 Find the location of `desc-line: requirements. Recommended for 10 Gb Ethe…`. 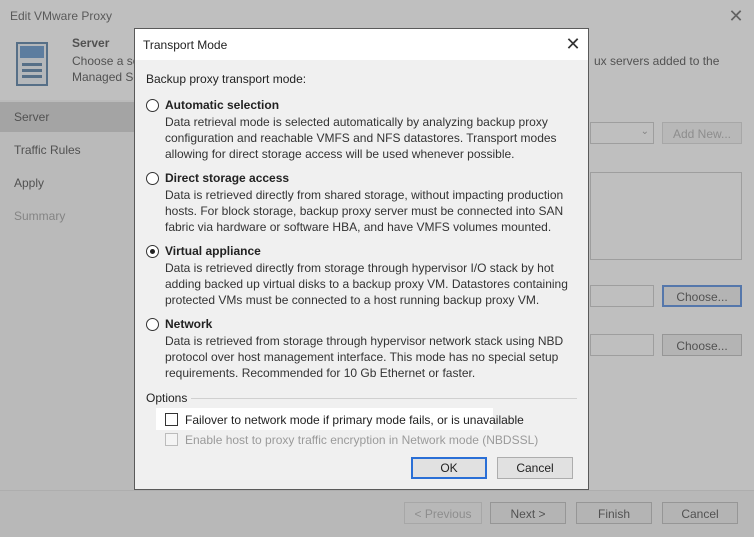

desc-line: requirements. Recommended for 10 Gb Ethe… is located at coordinates (320, 373).